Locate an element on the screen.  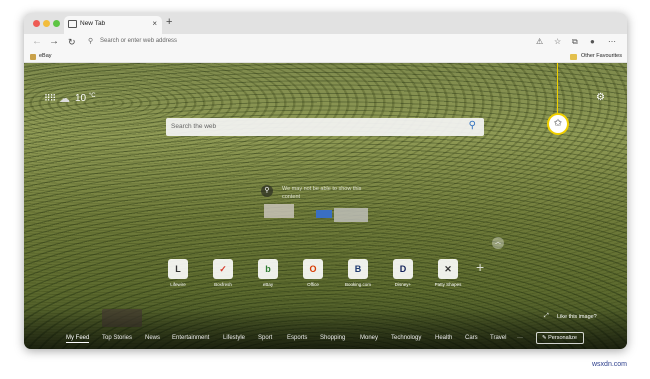
favorite-ebay: eBay is located at coordinates (45, 56).